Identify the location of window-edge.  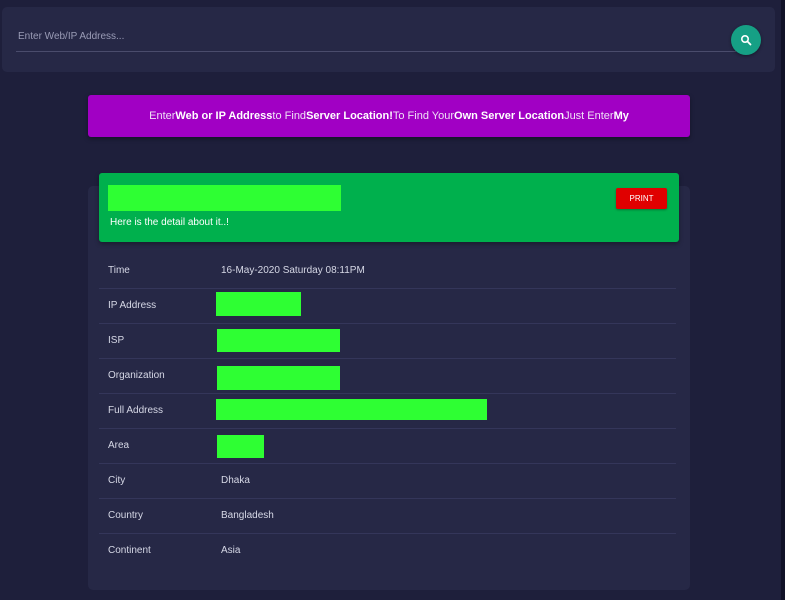
(783, 300).